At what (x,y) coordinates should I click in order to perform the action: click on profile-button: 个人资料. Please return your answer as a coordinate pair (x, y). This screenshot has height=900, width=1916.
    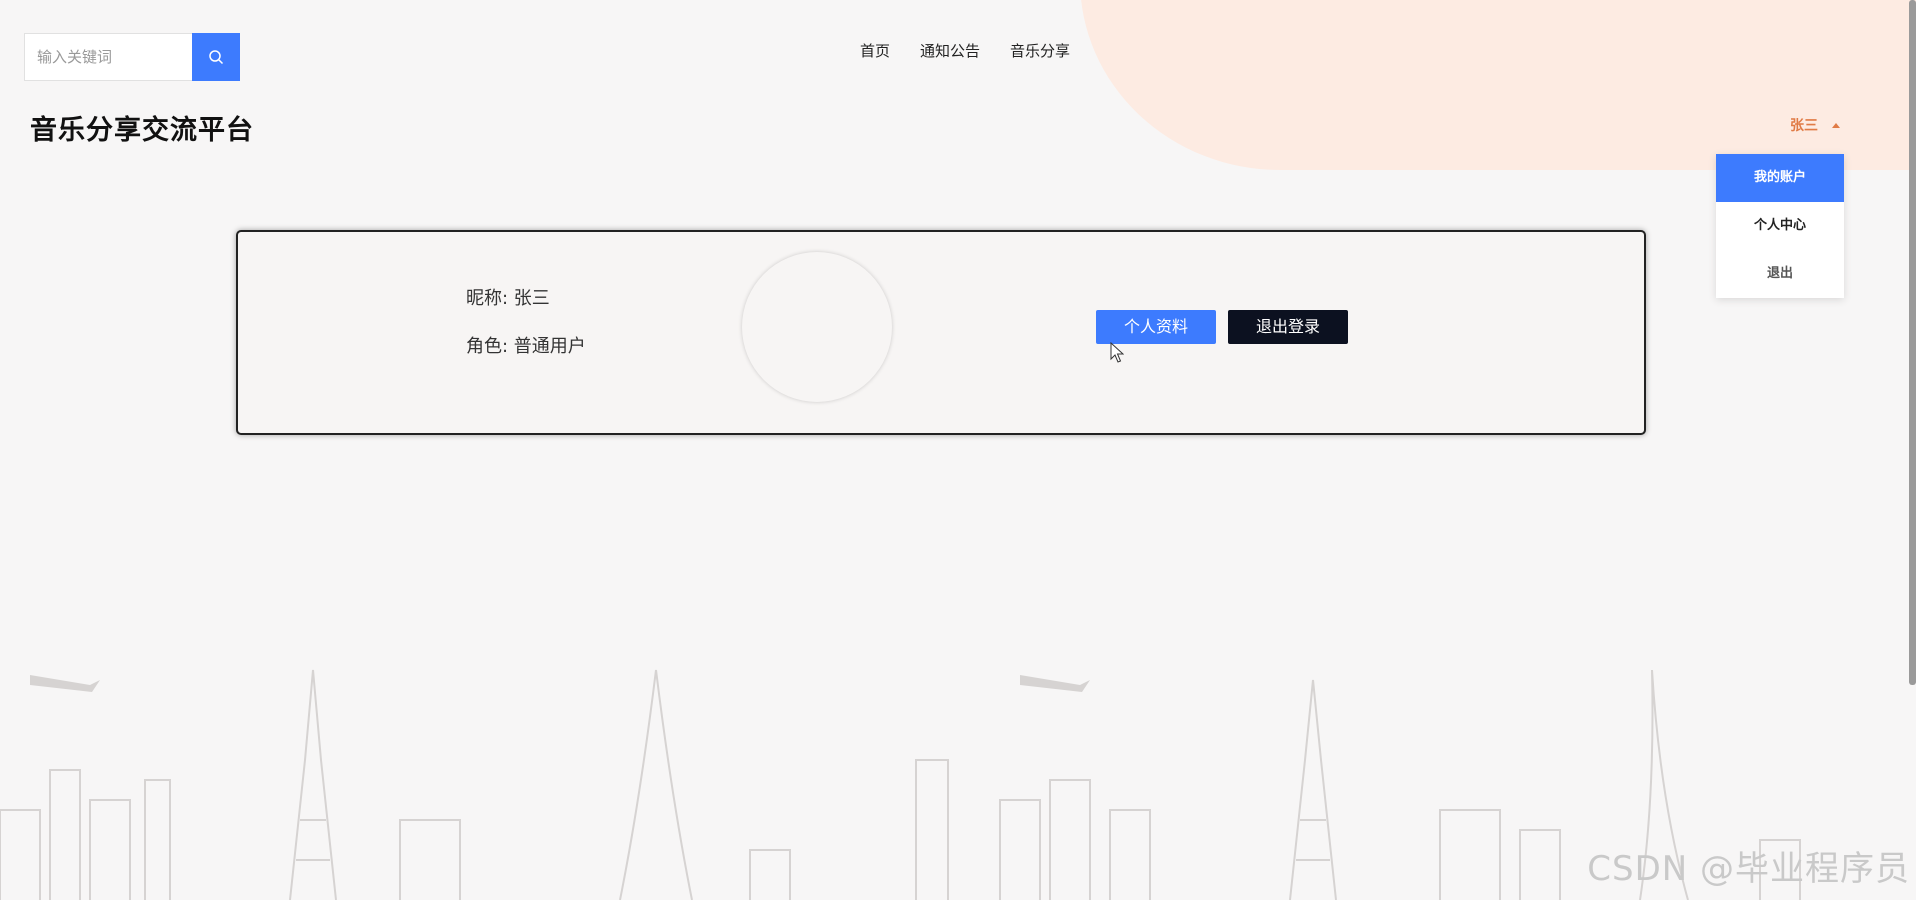
    Looking at the image, I should click on (1156, 327).